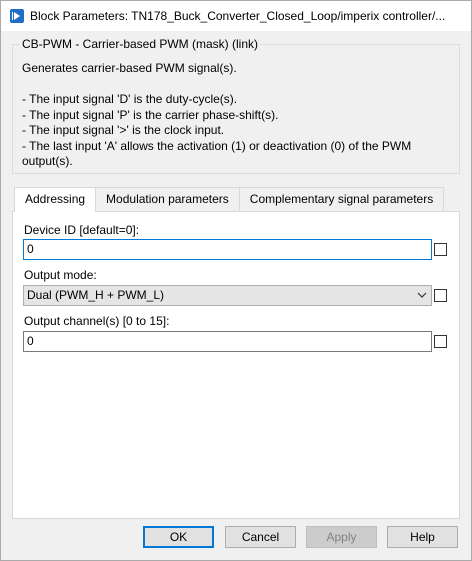 This screenshot has height=561, width=472. I want to click on apply-button: Apply, so click(341, 537).